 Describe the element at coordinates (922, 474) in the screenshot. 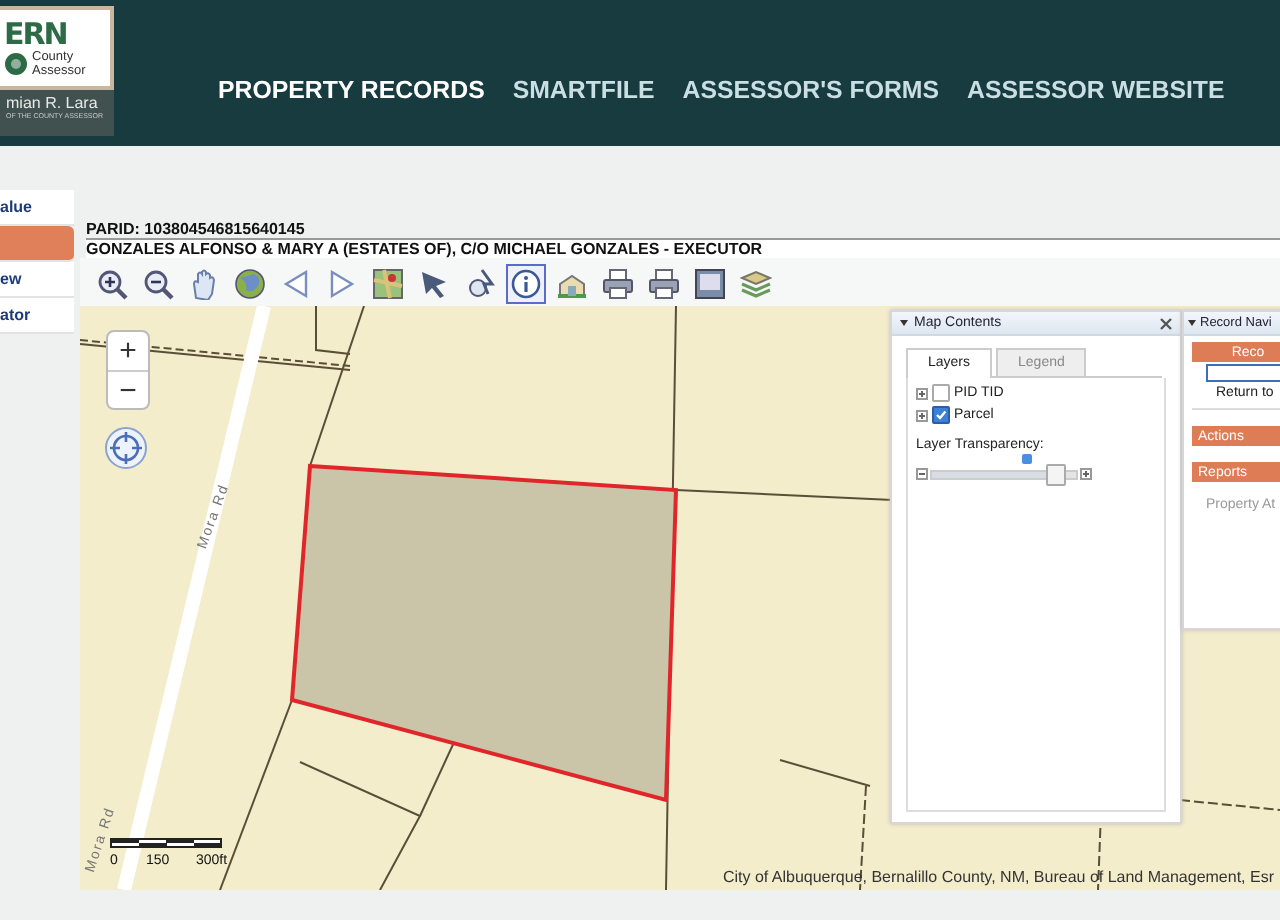

I see `minus-icon` at that location.